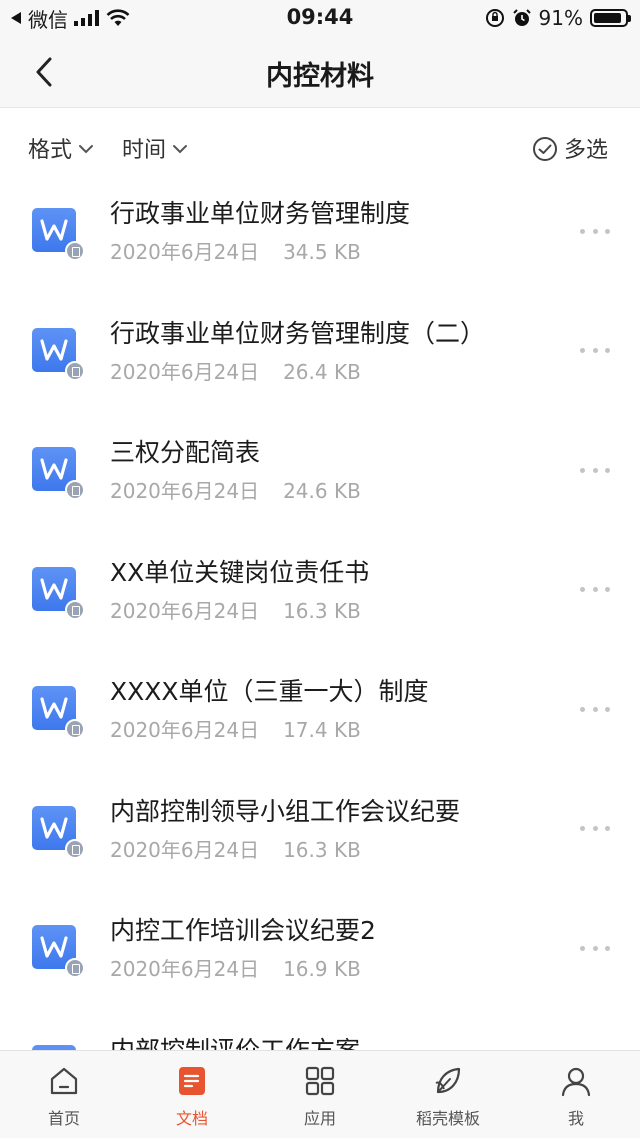 The height and width of the screenshot is (1138, 640). What do you see at coordinates (545, 149) in the screenshot?
I see `check-circle-icon` at bounding box center [545, 149].